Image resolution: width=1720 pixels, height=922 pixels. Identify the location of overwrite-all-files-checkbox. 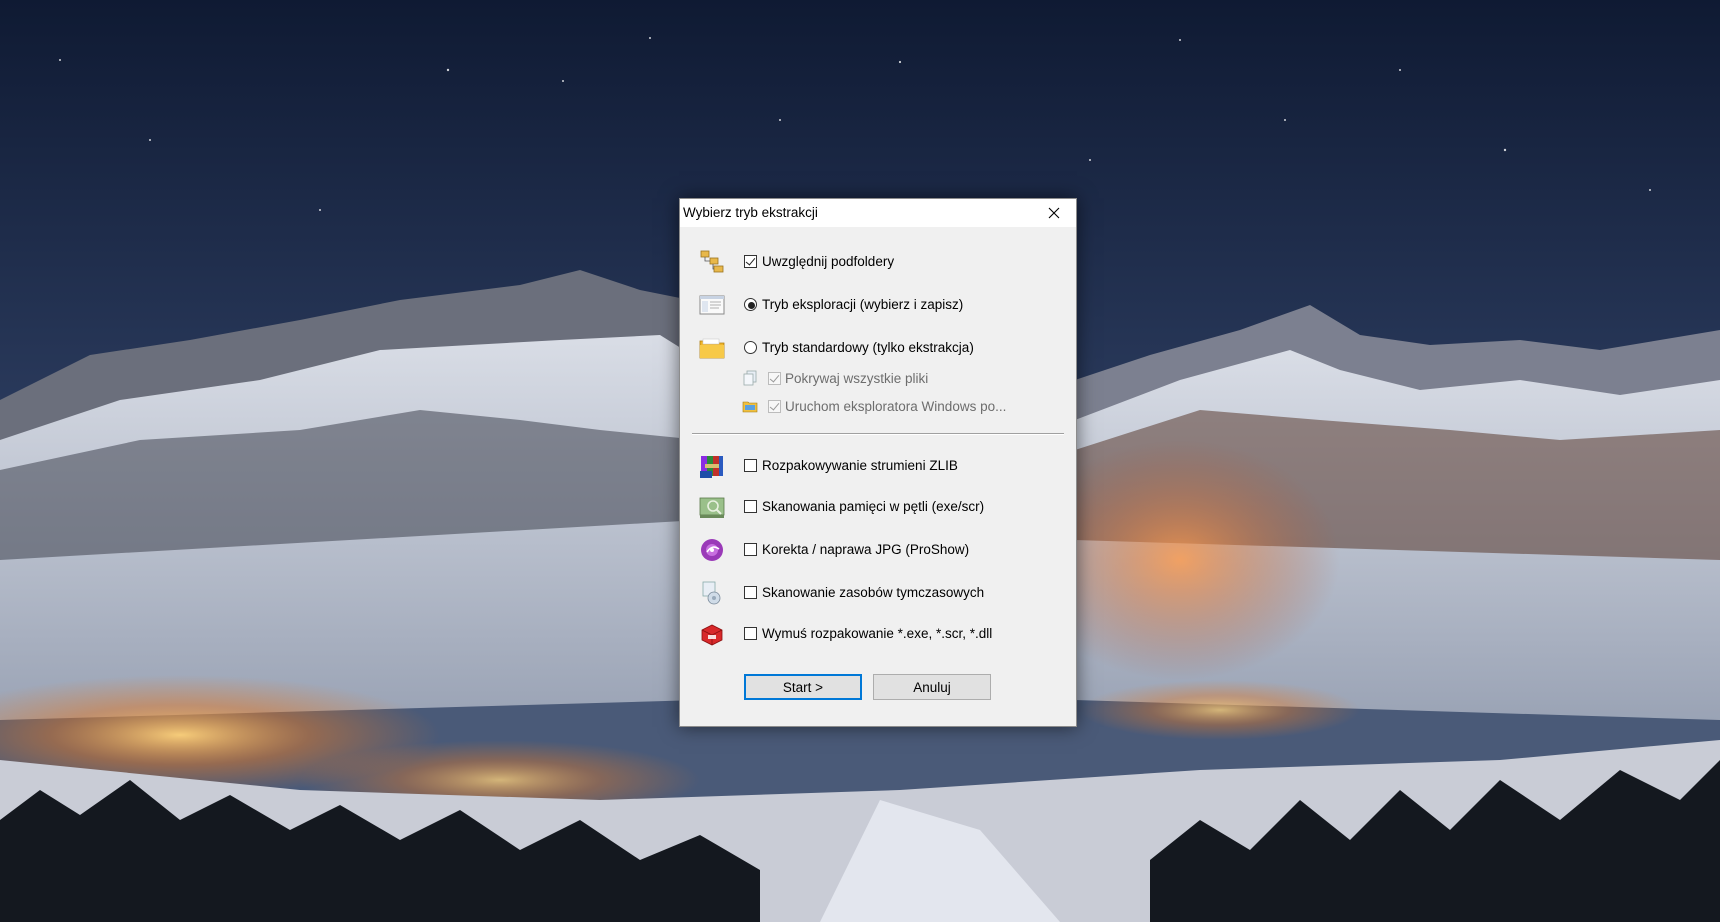
(774, 378).